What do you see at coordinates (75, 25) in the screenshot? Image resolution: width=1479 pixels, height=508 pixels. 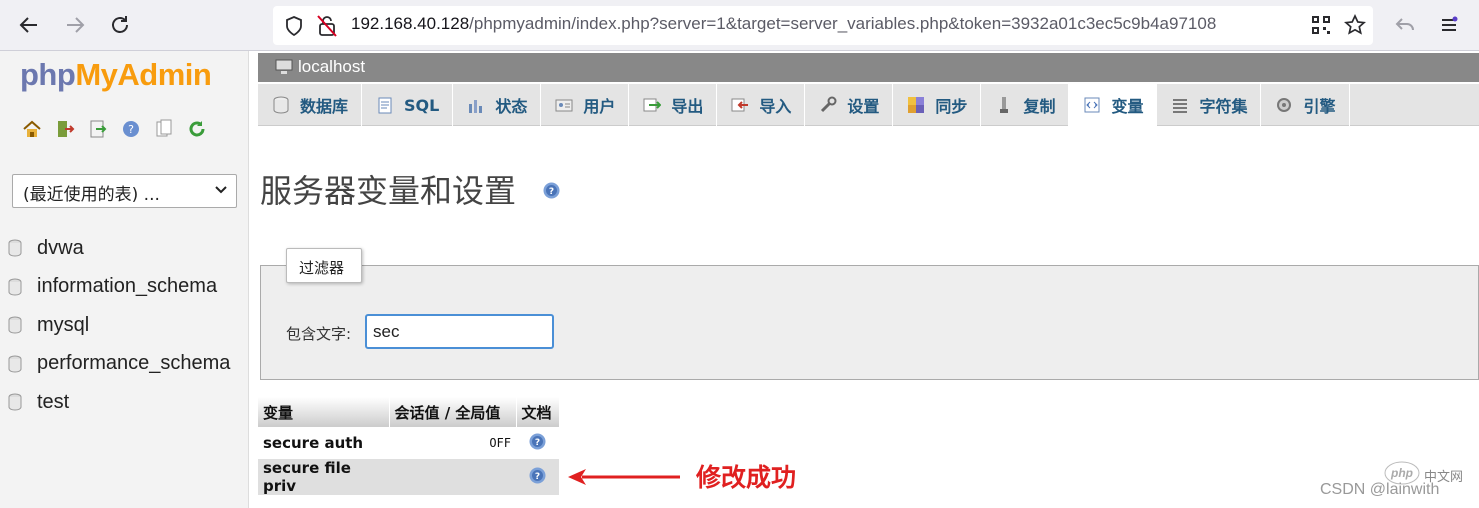 I see `forward-button` at bounding box center [75, 25].